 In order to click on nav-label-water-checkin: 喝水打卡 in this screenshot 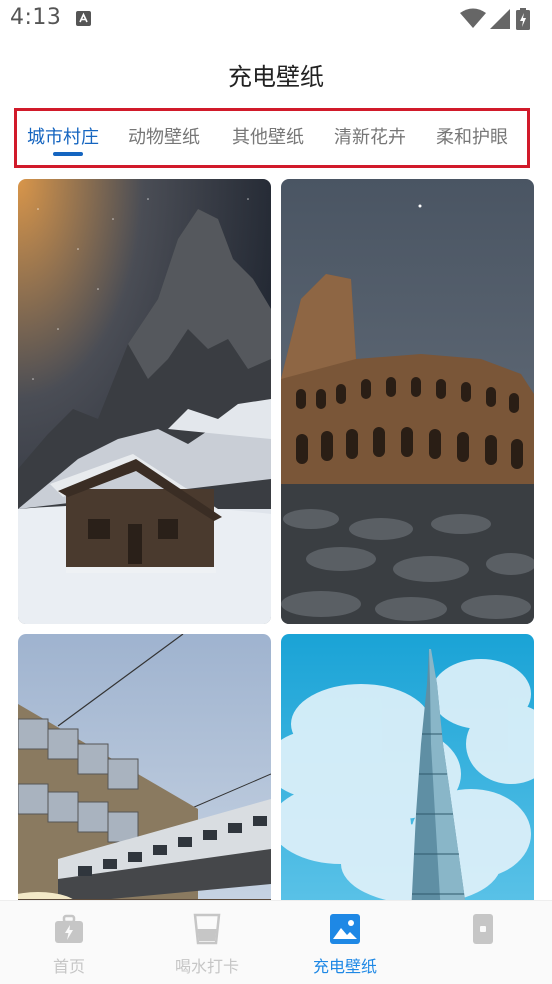, I will do `click(206, 966)`.